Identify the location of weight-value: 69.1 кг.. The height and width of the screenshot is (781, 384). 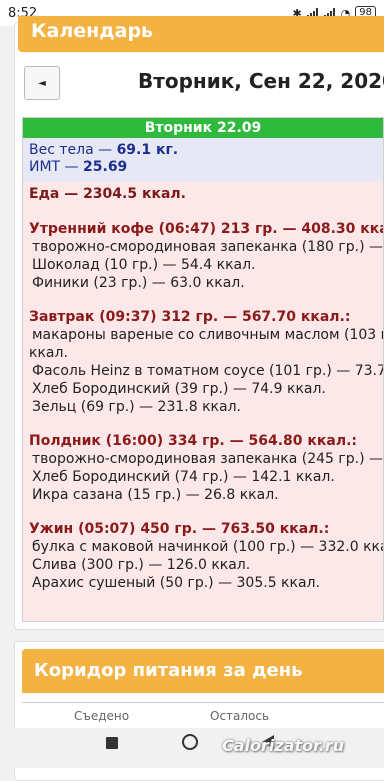
(147, 150).